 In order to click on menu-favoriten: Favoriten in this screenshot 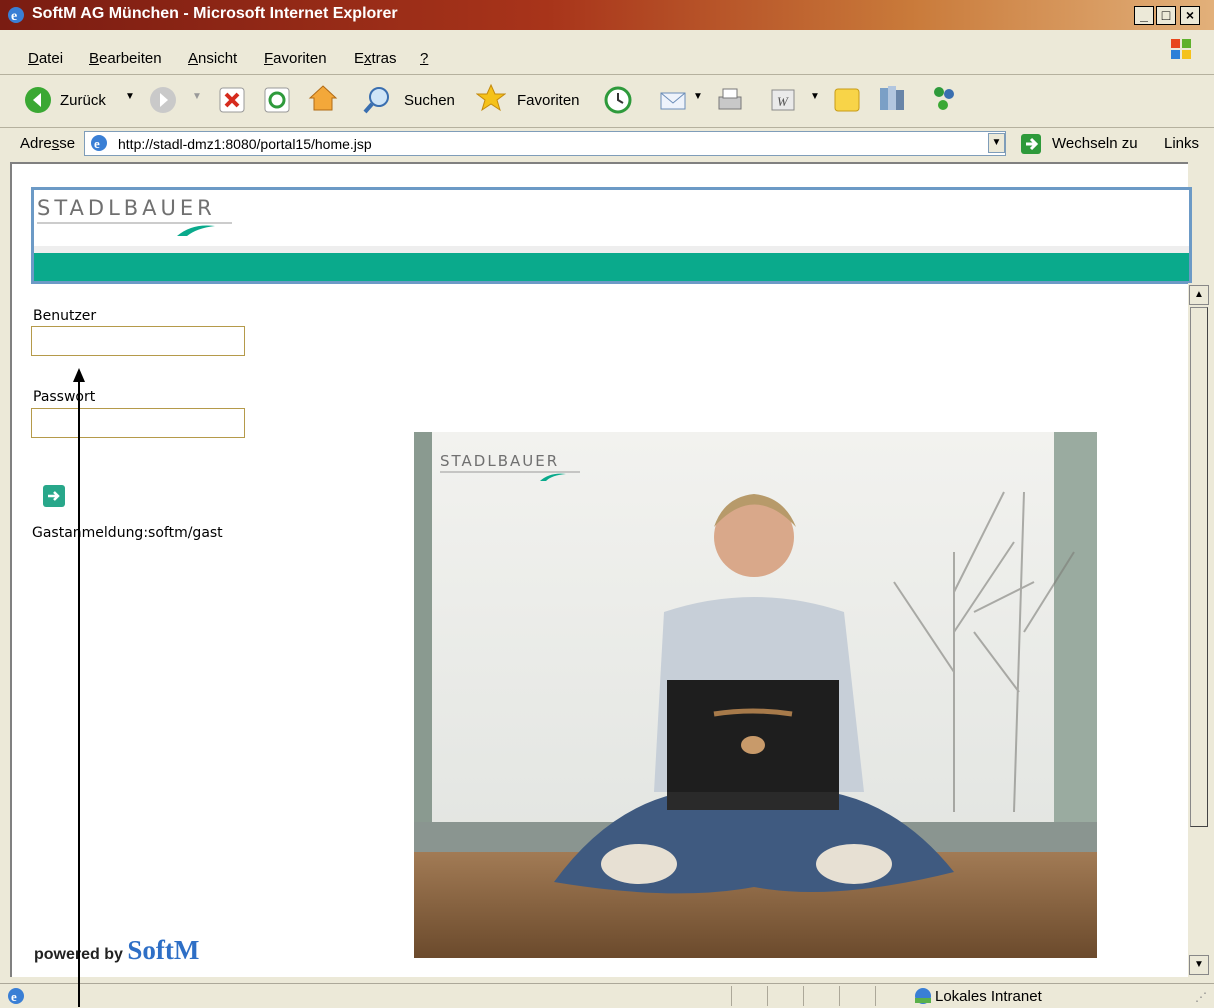, I will do `click(295, 58)`.